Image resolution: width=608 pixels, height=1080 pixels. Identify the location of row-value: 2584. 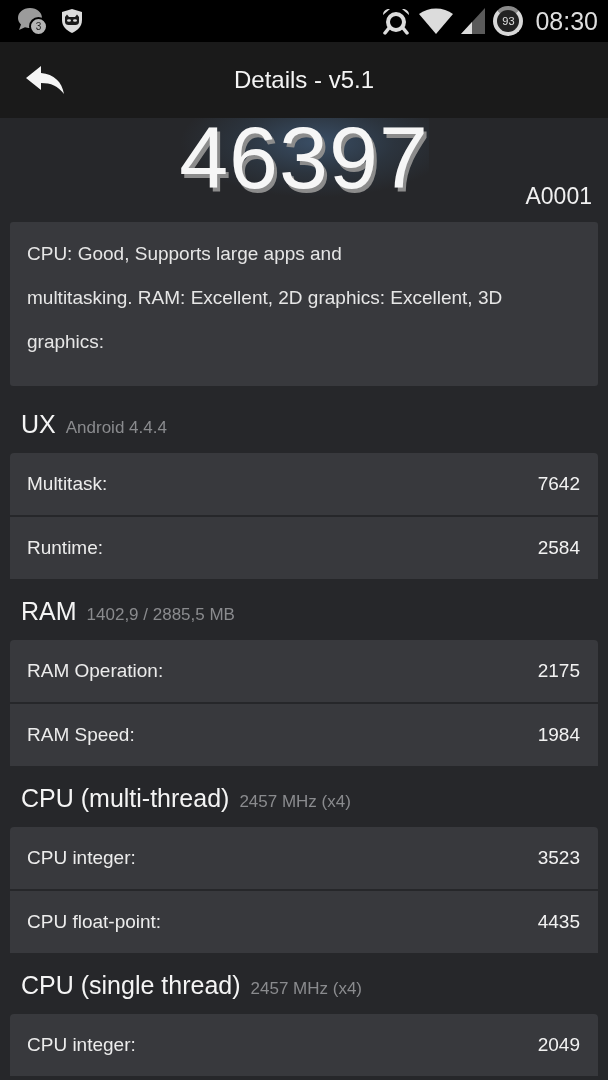
(558, 548).